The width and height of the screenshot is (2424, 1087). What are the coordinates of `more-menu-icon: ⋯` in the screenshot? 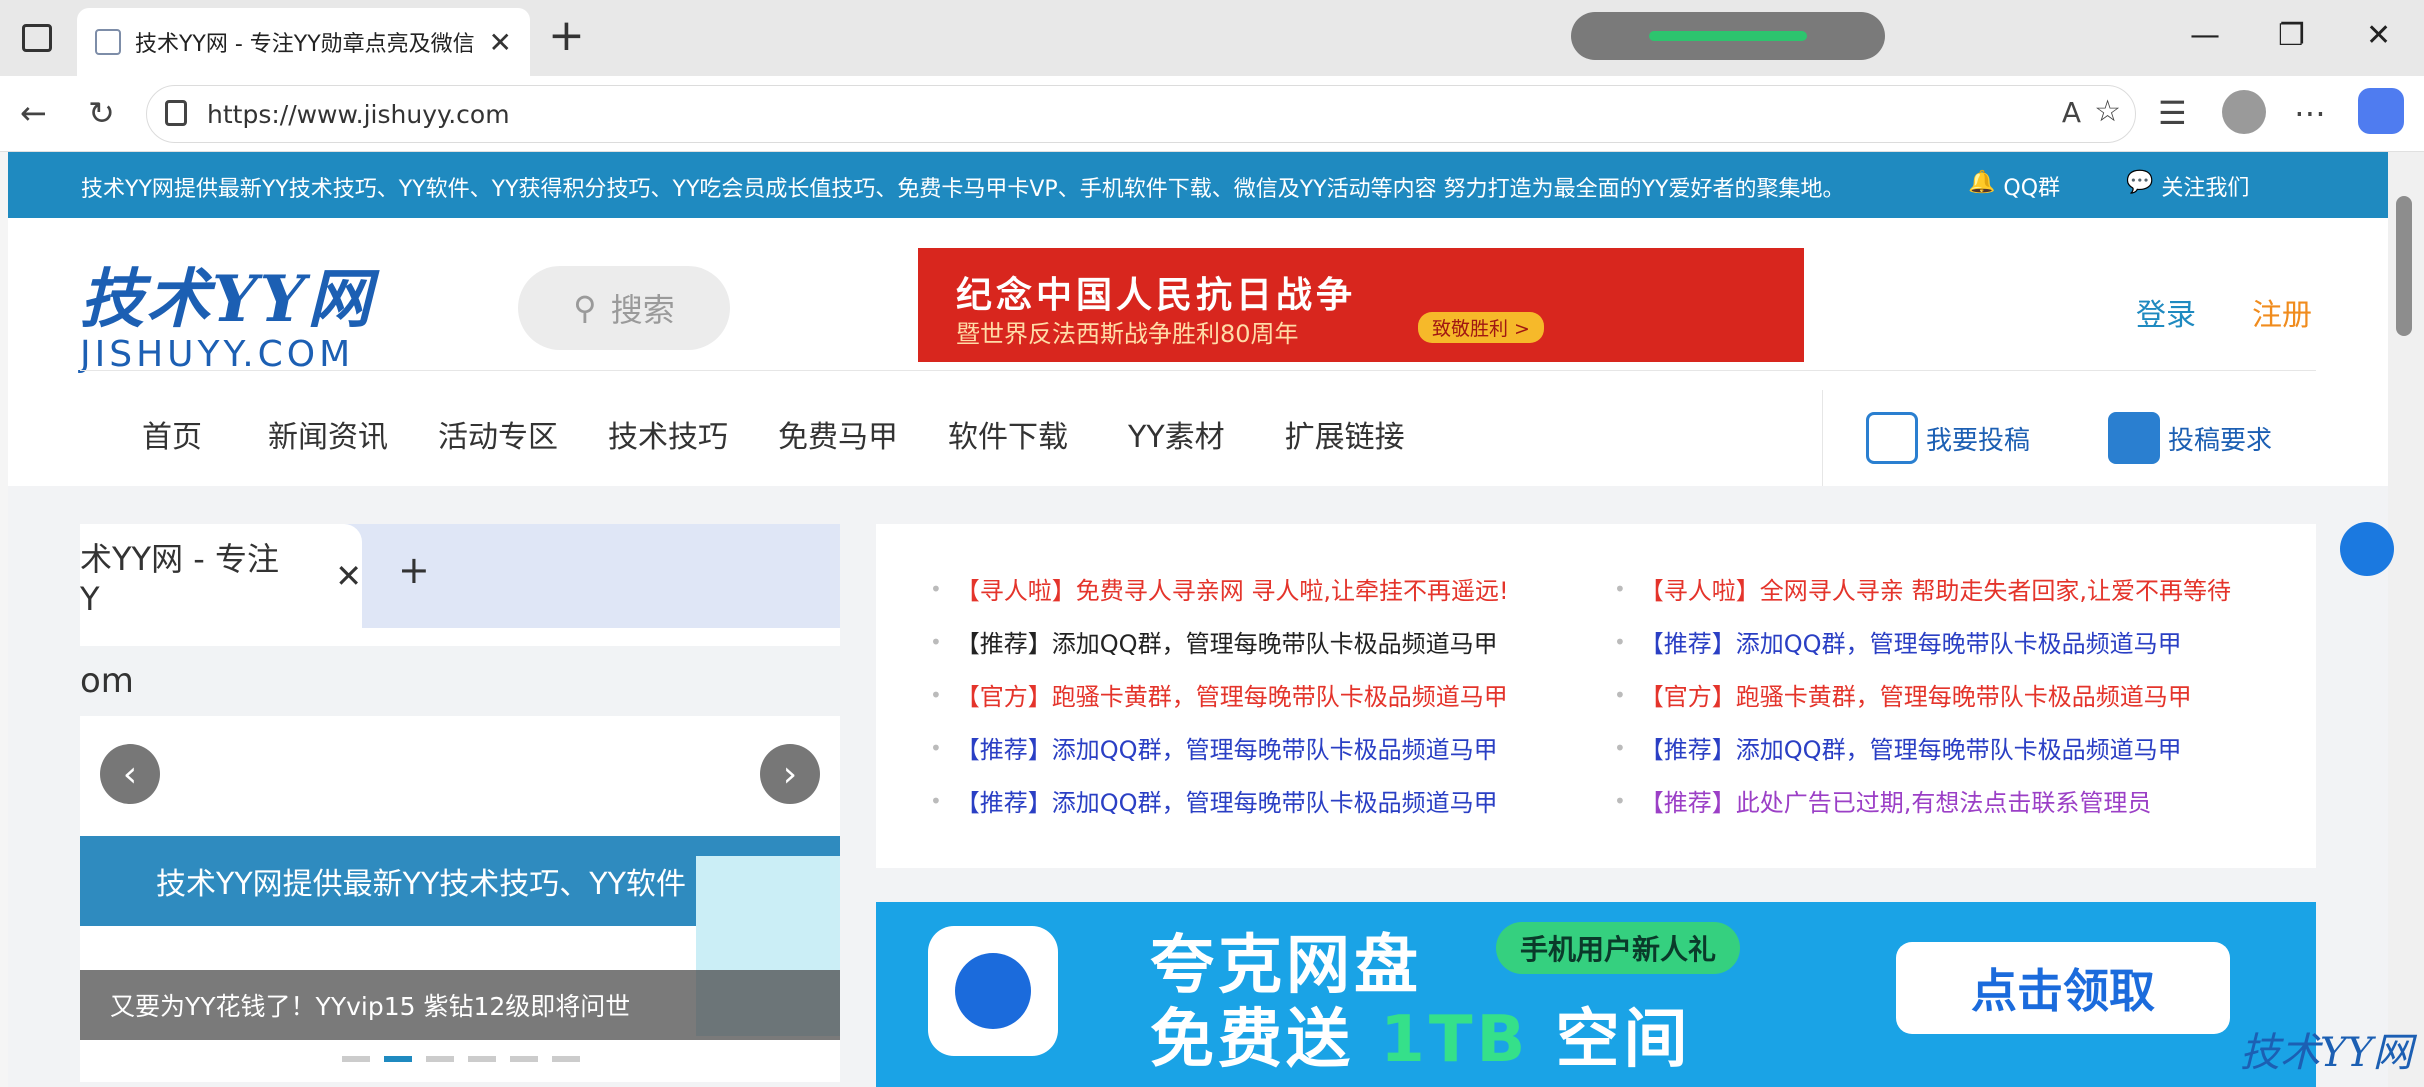 It's located at (2310, 113).